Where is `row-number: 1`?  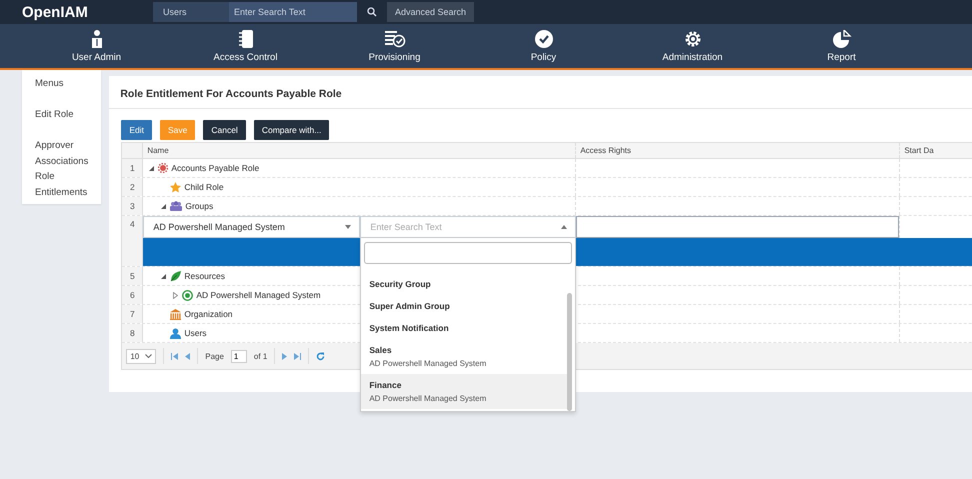
row-number: 1 is located at coordinates (132, 168).